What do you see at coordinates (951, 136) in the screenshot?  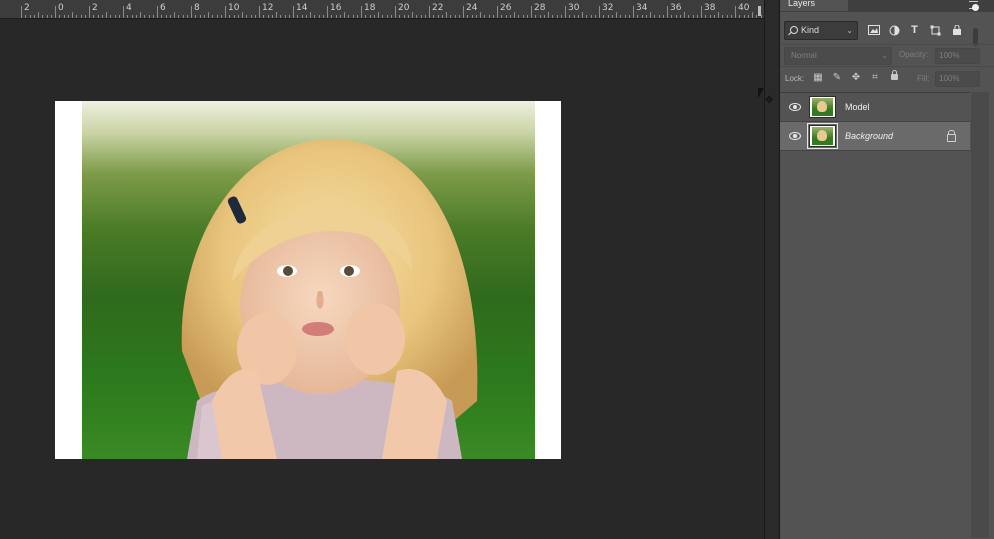 I see `lock-icon` at bounding box center [951, 136].